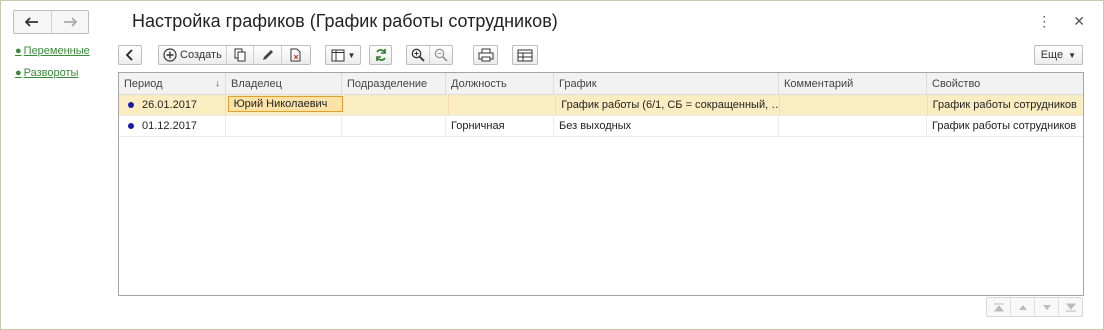  I want to click on zoom-in-icon, so click(418, 55).